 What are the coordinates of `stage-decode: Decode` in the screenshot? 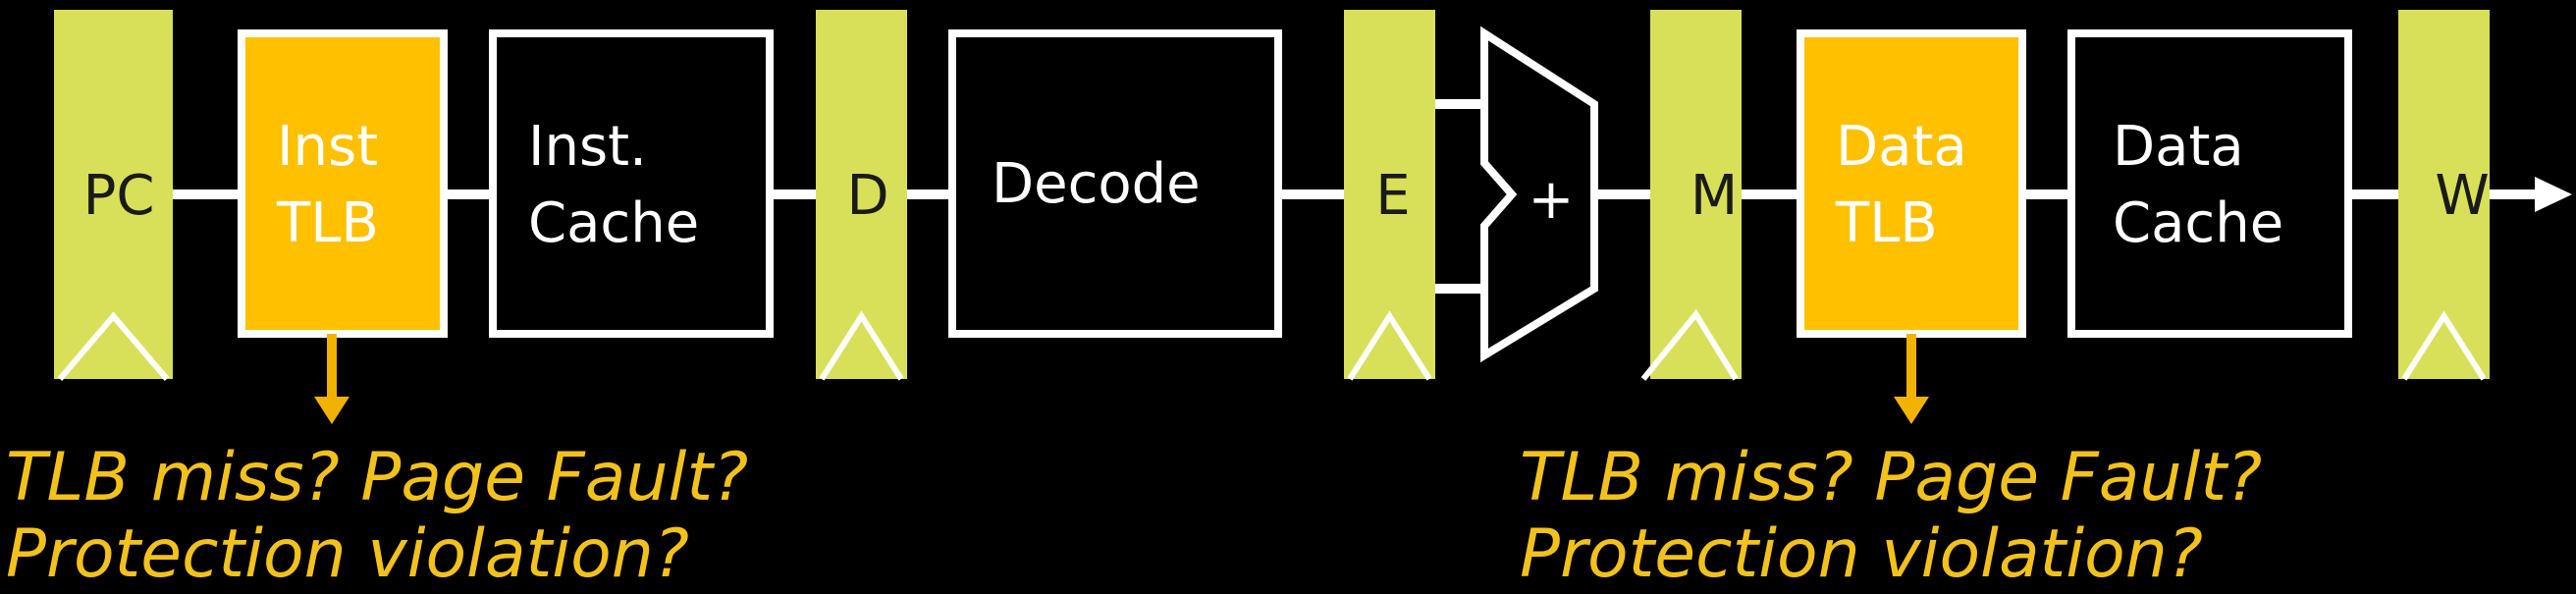 It's located at (1115, 183).